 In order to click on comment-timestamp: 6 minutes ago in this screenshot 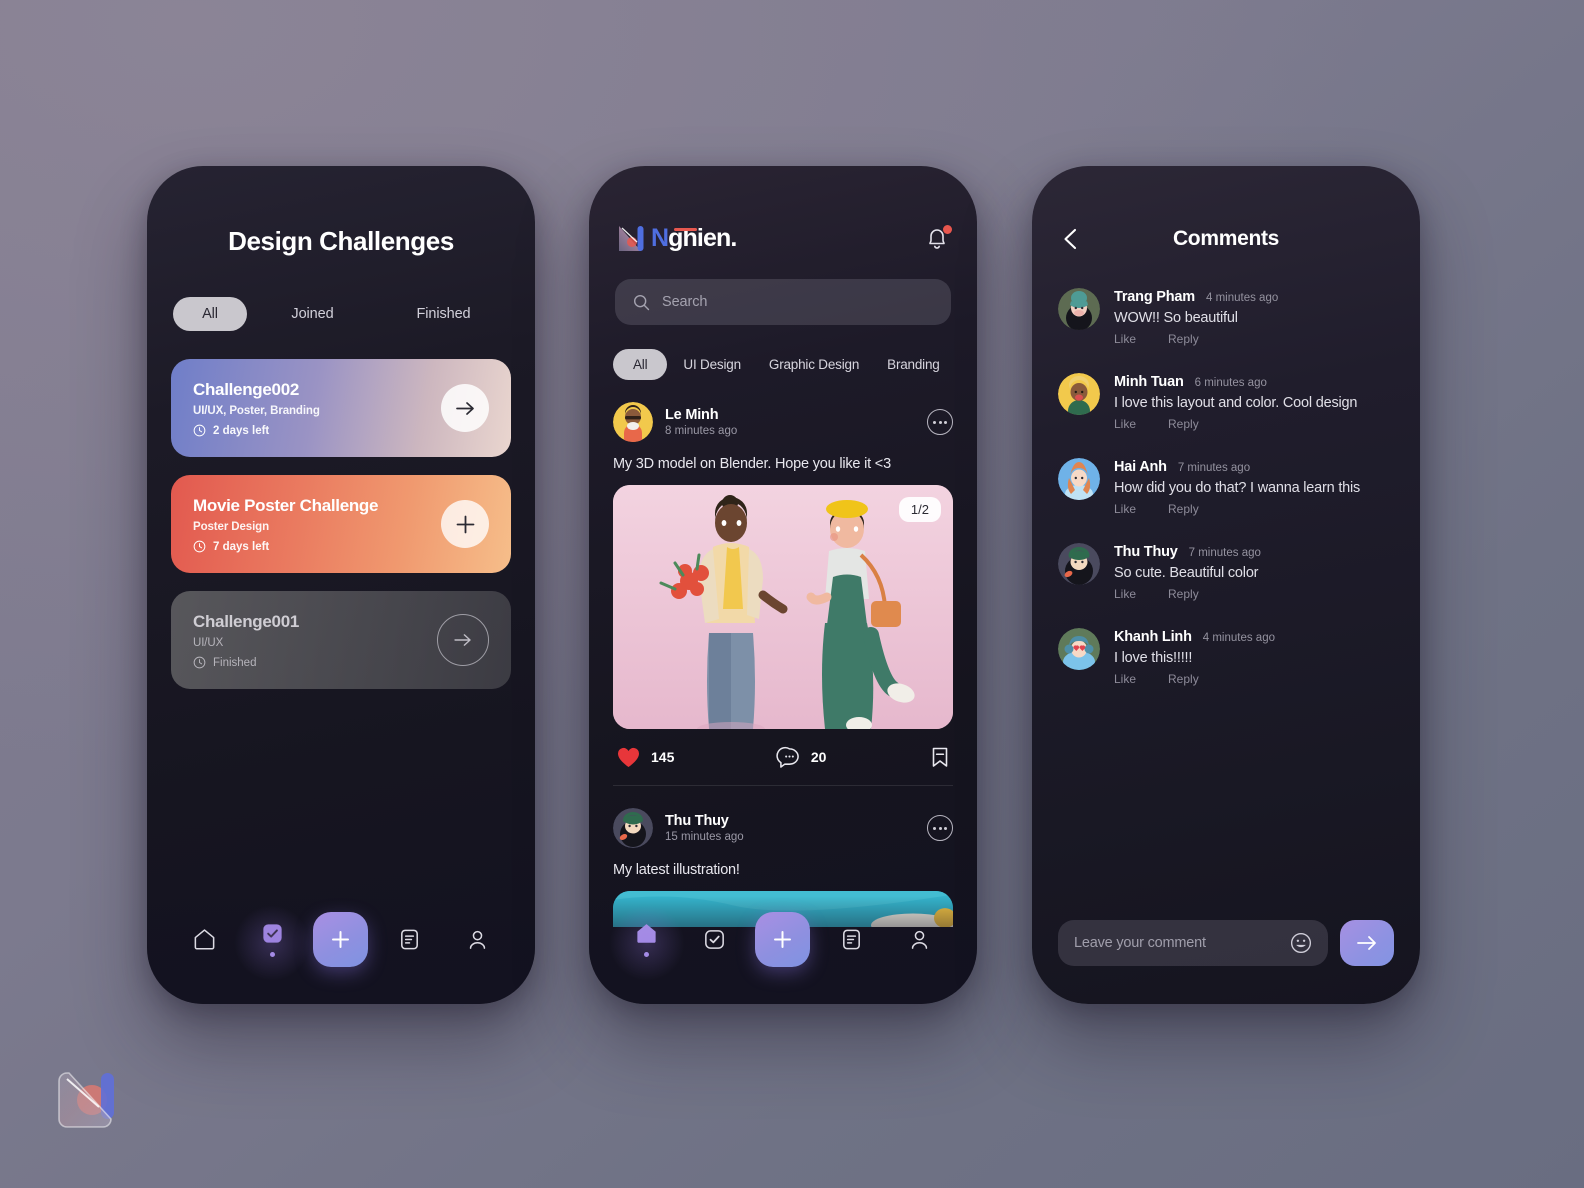, I will do `click(1230, 383)`.